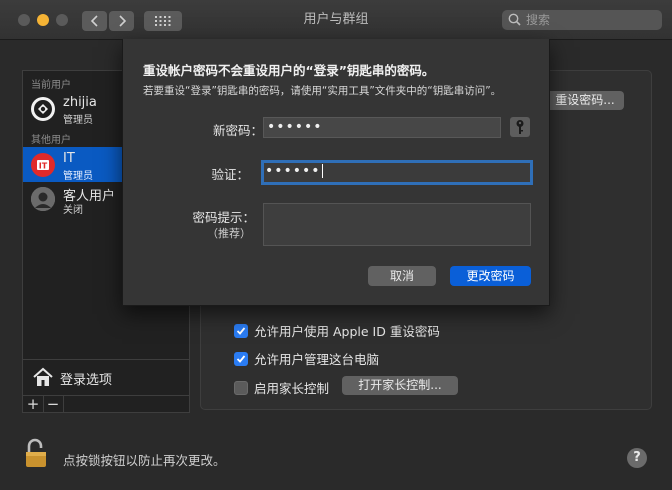 This screenshot has width=672, height=490. What do you see at coordinates (292, 388) in the screenshot?
I see `parental-controls-label: 启用家长控制` at bounding box center [292, 388].